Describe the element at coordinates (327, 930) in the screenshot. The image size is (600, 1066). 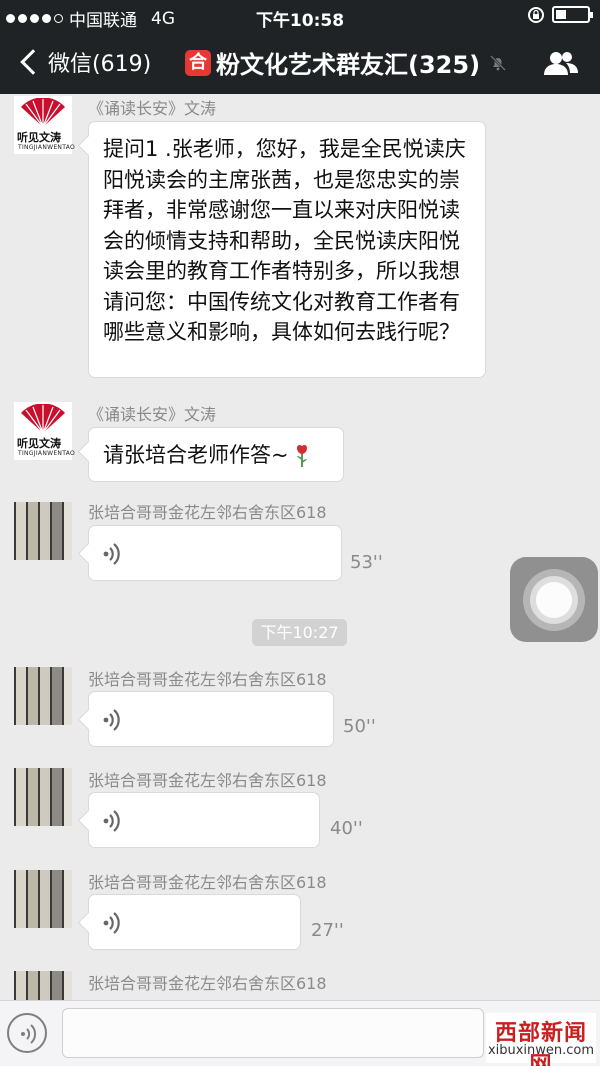
I see `voice-duration: 27''` at that location.